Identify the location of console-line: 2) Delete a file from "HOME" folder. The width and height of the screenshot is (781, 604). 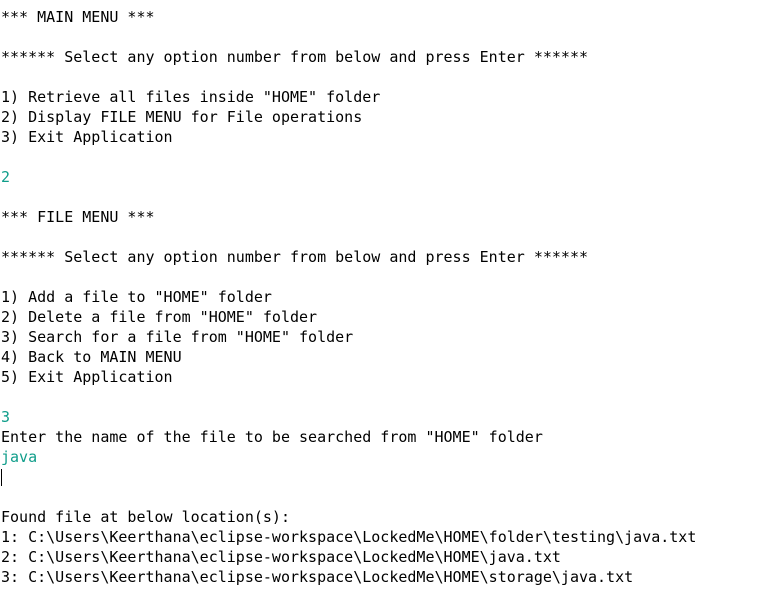
(159, 317).